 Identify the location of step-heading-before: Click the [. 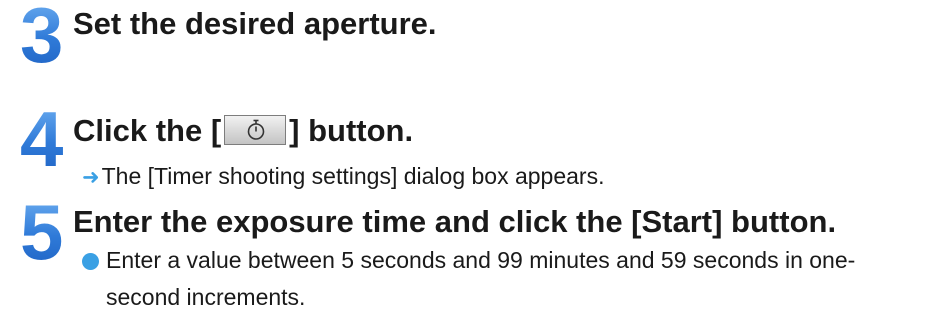
(147, 130).